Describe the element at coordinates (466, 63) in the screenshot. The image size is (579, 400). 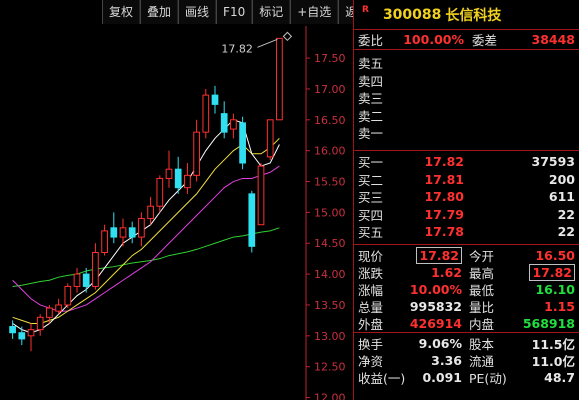
I see `sell-order-row: 卖五` at that location.